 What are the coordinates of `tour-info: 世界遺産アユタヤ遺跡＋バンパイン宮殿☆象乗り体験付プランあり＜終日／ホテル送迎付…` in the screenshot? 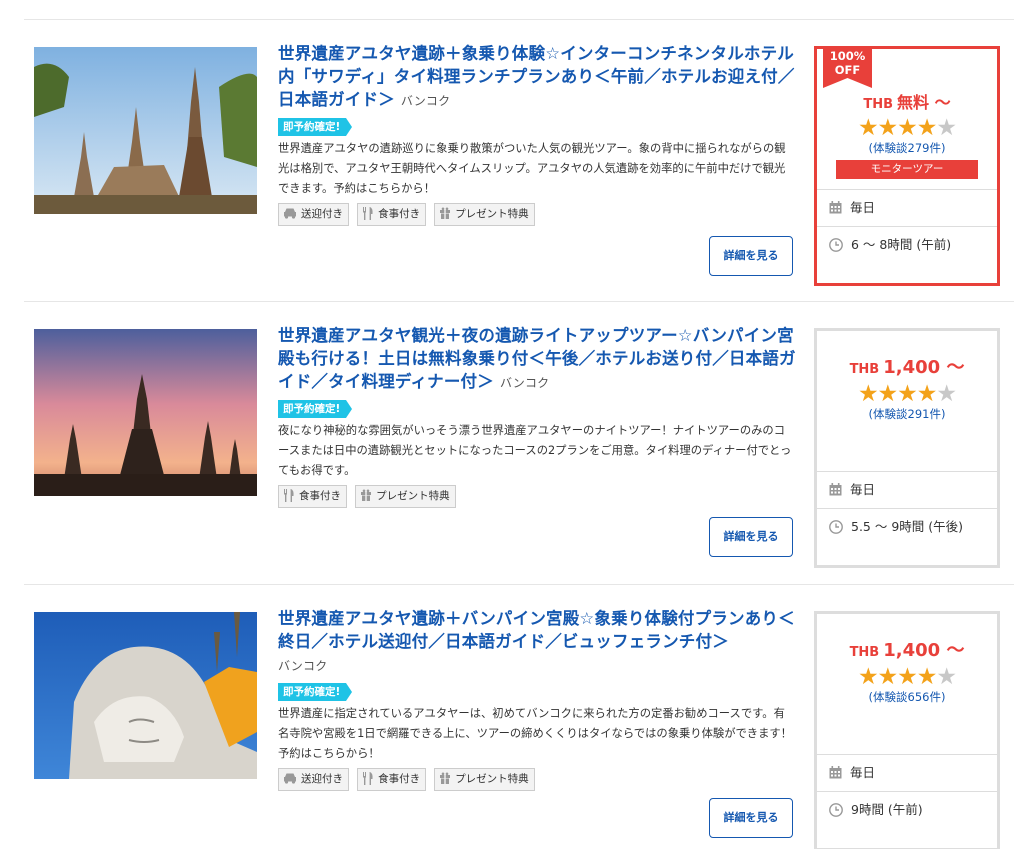 It's located at (538, 699).